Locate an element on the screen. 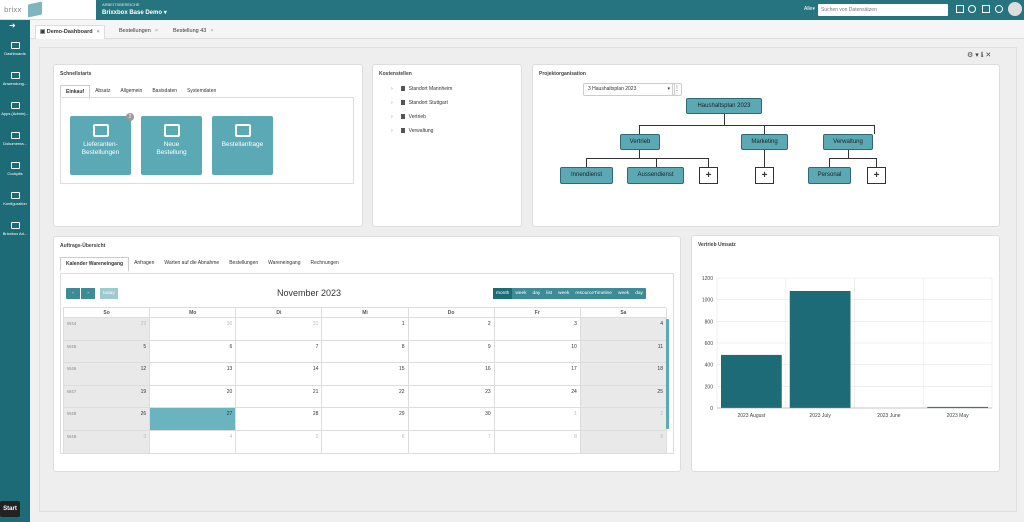  calendar-day: 29 W44 is located at coordinates (107, 329).